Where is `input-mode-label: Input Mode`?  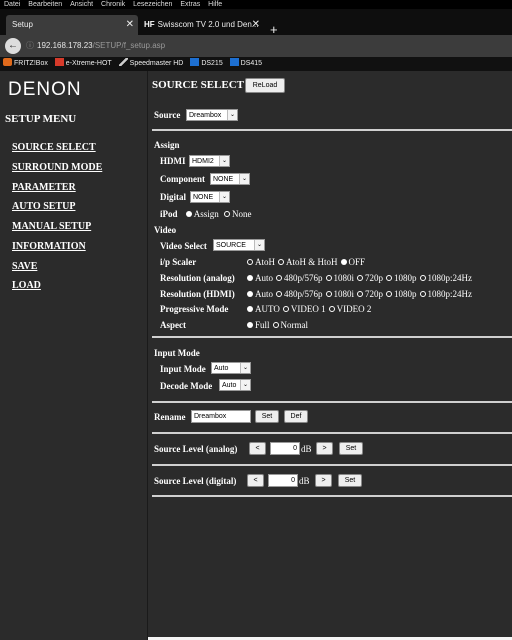
input-mode-label: Input Mode is located at coordinates (183, 369).